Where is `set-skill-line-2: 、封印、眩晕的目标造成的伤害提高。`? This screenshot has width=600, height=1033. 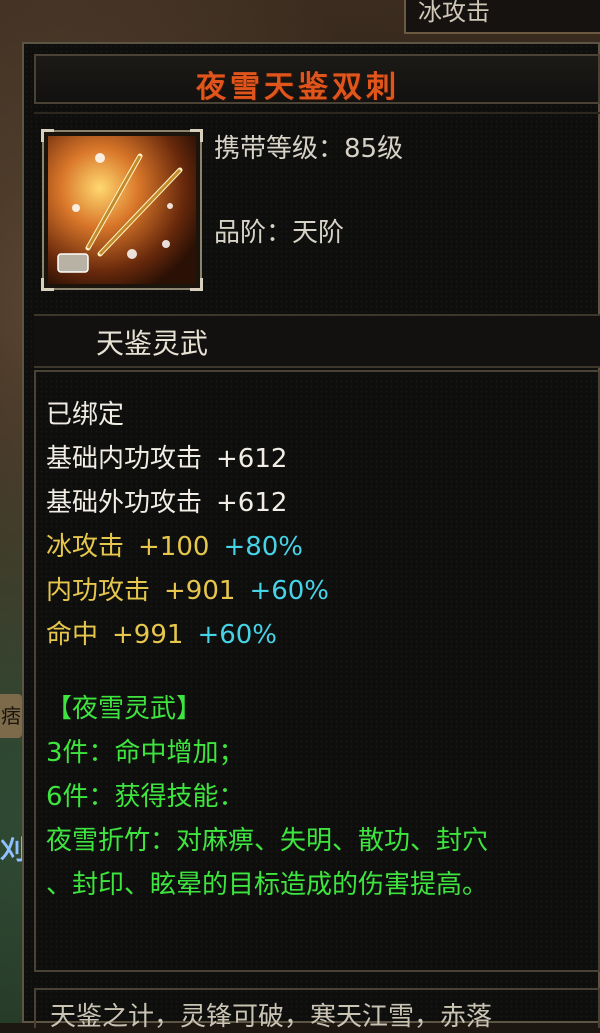 set-skill-line-2: 、封印、眩晕的目标造成的伤害提高。 is located at coordinates (267, 885).